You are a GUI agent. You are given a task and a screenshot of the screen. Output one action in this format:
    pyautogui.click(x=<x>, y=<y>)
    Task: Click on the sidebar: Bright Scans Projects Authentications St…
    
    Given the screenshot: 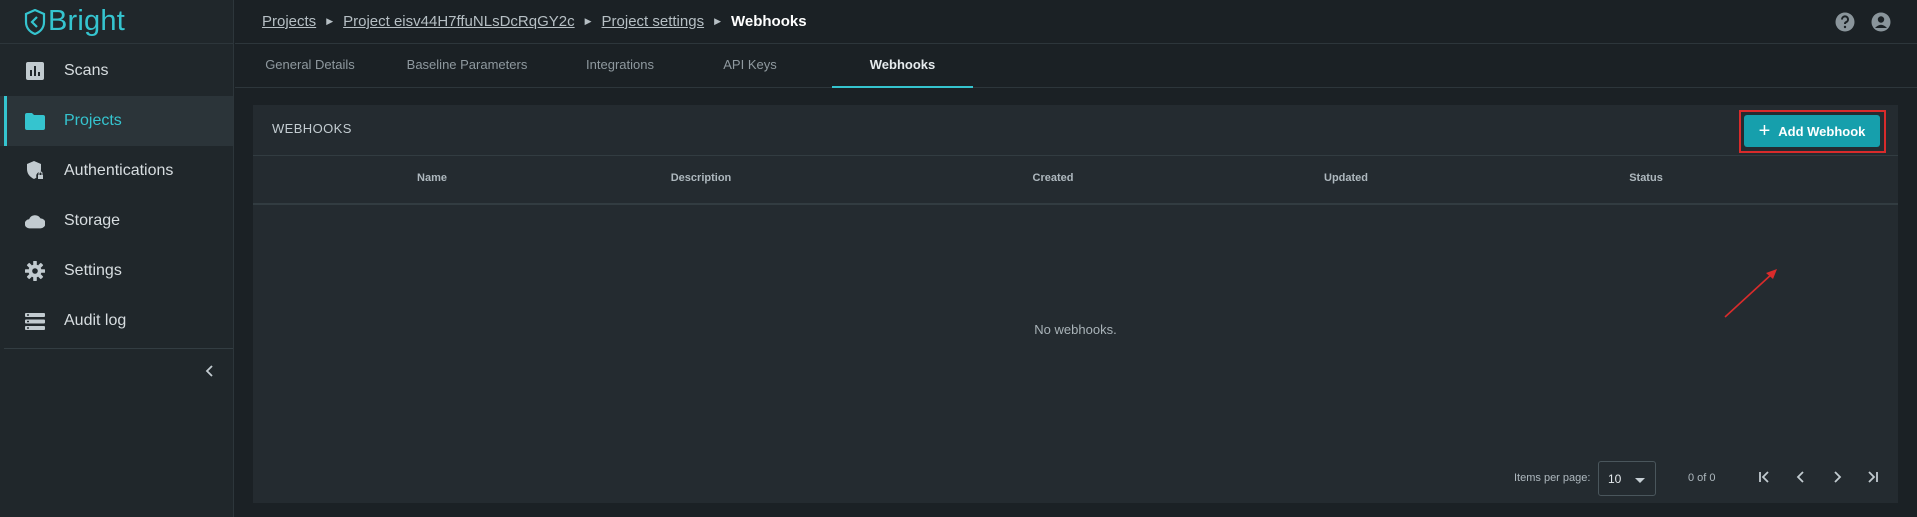 What is the action you would take?
    pyautogui.click(x=117, y=258)
    